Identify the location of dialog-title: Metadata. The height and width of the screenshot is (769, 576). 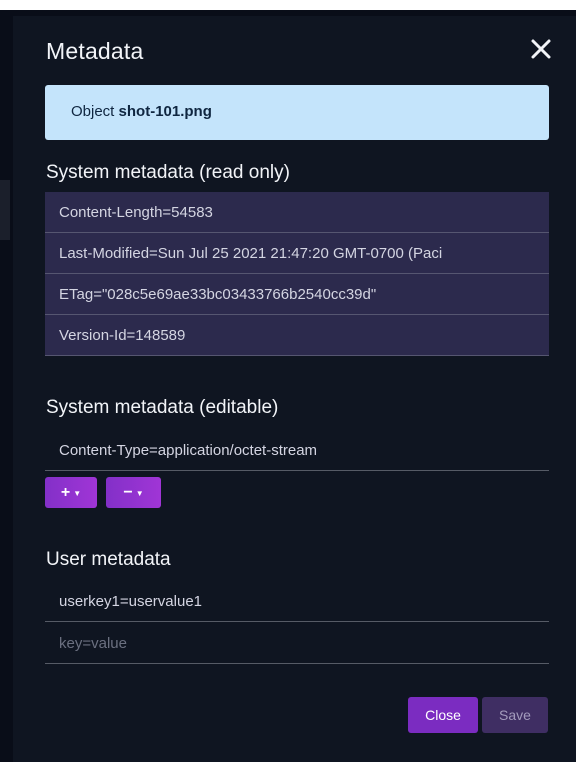
(95, 51).